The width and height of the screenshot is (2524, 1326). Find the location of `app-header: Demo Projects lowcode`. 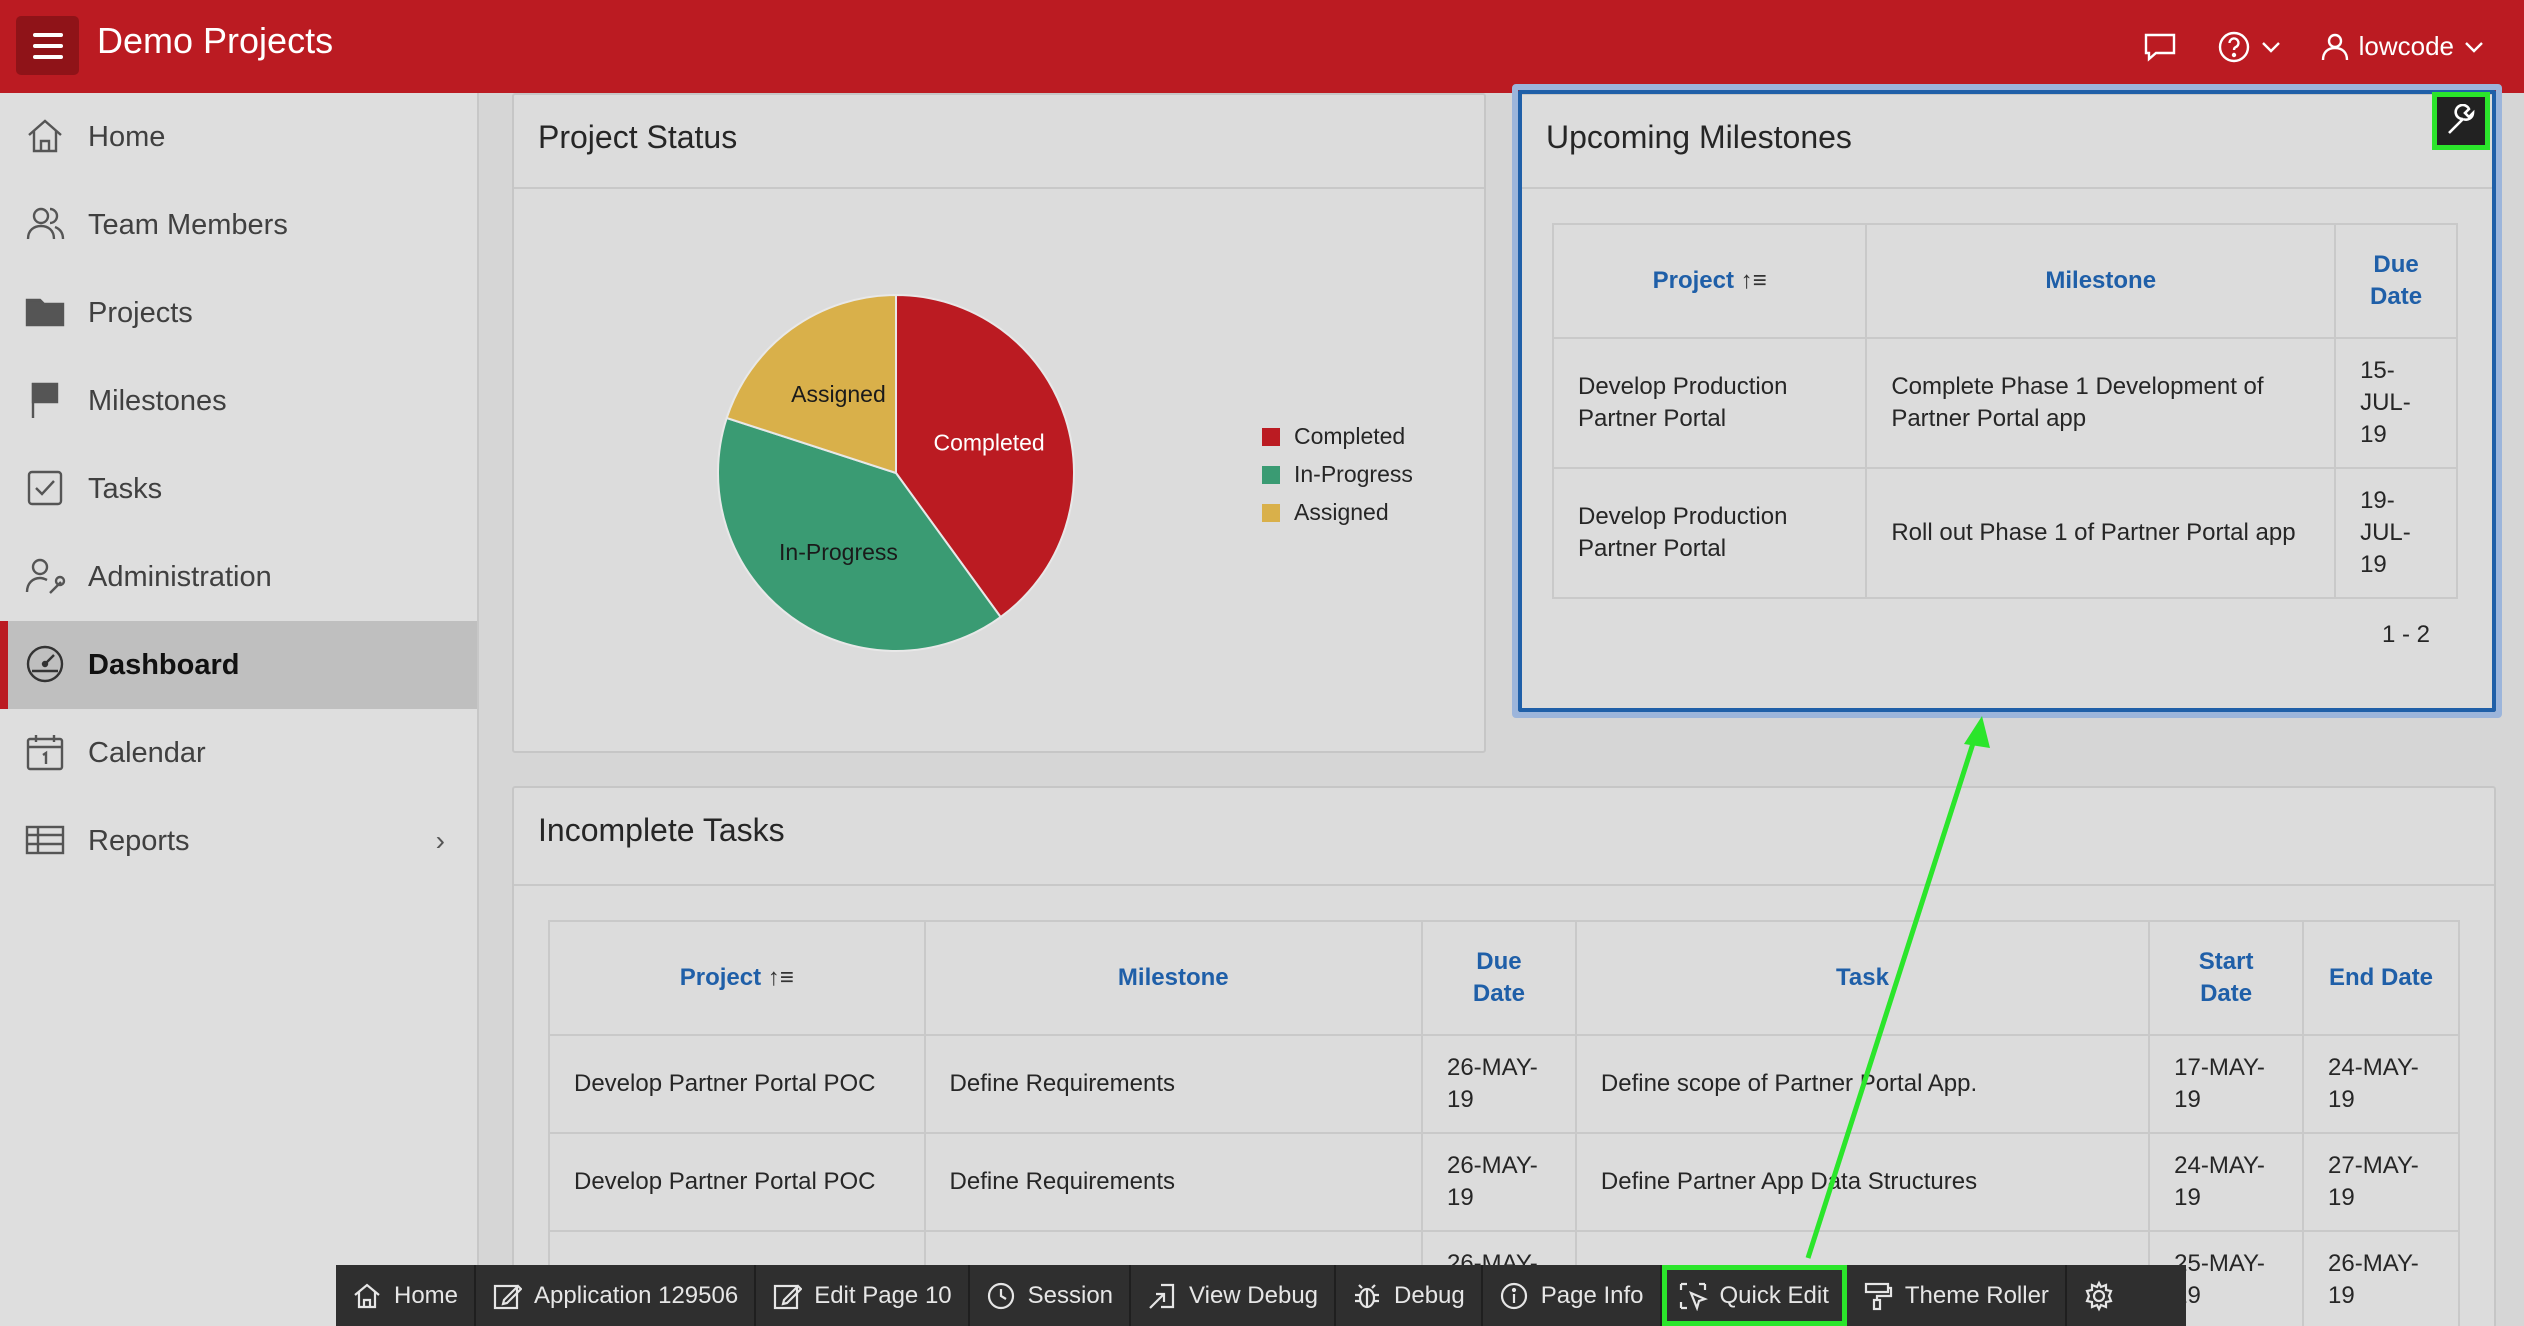

app-header: Demo Projects lowcode is located at coordinates (1262, 46).